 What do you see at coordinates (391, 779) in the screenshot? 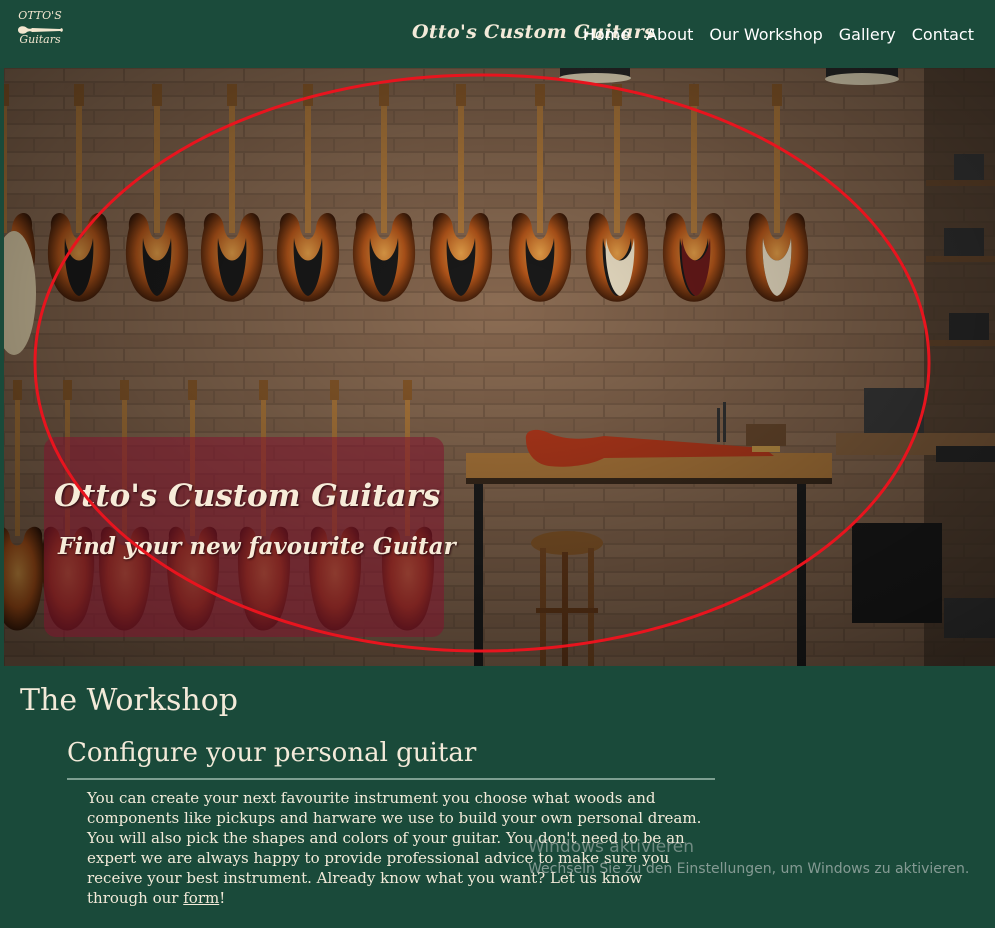
I see `section-divider` at bounding box center [391, 779].